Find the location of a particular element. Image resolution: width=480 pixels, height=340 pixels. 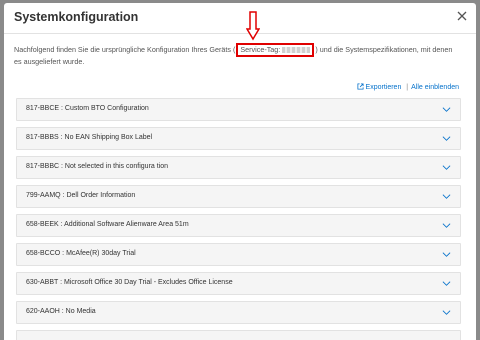

component-label: 817-BBCE : Custom BTO Configuration is located at coordinates (87, 108).